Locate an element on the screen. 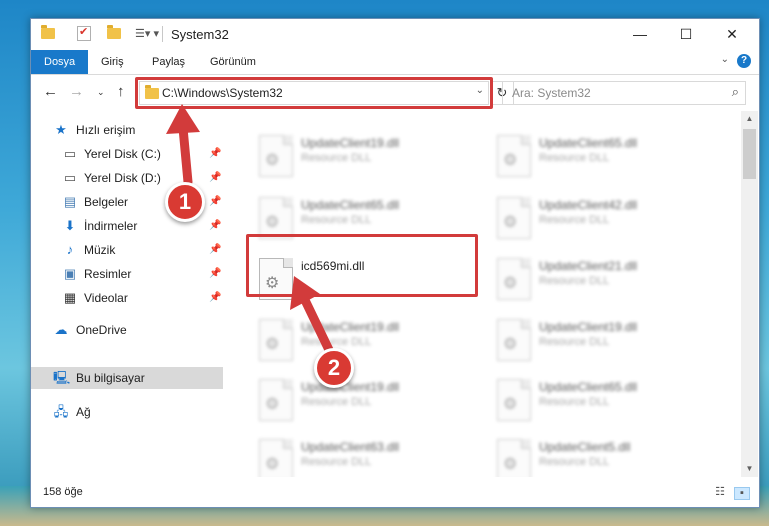 The image size is (769, 526). computer-icon: 🖳 is located at coordinates (62, 377).